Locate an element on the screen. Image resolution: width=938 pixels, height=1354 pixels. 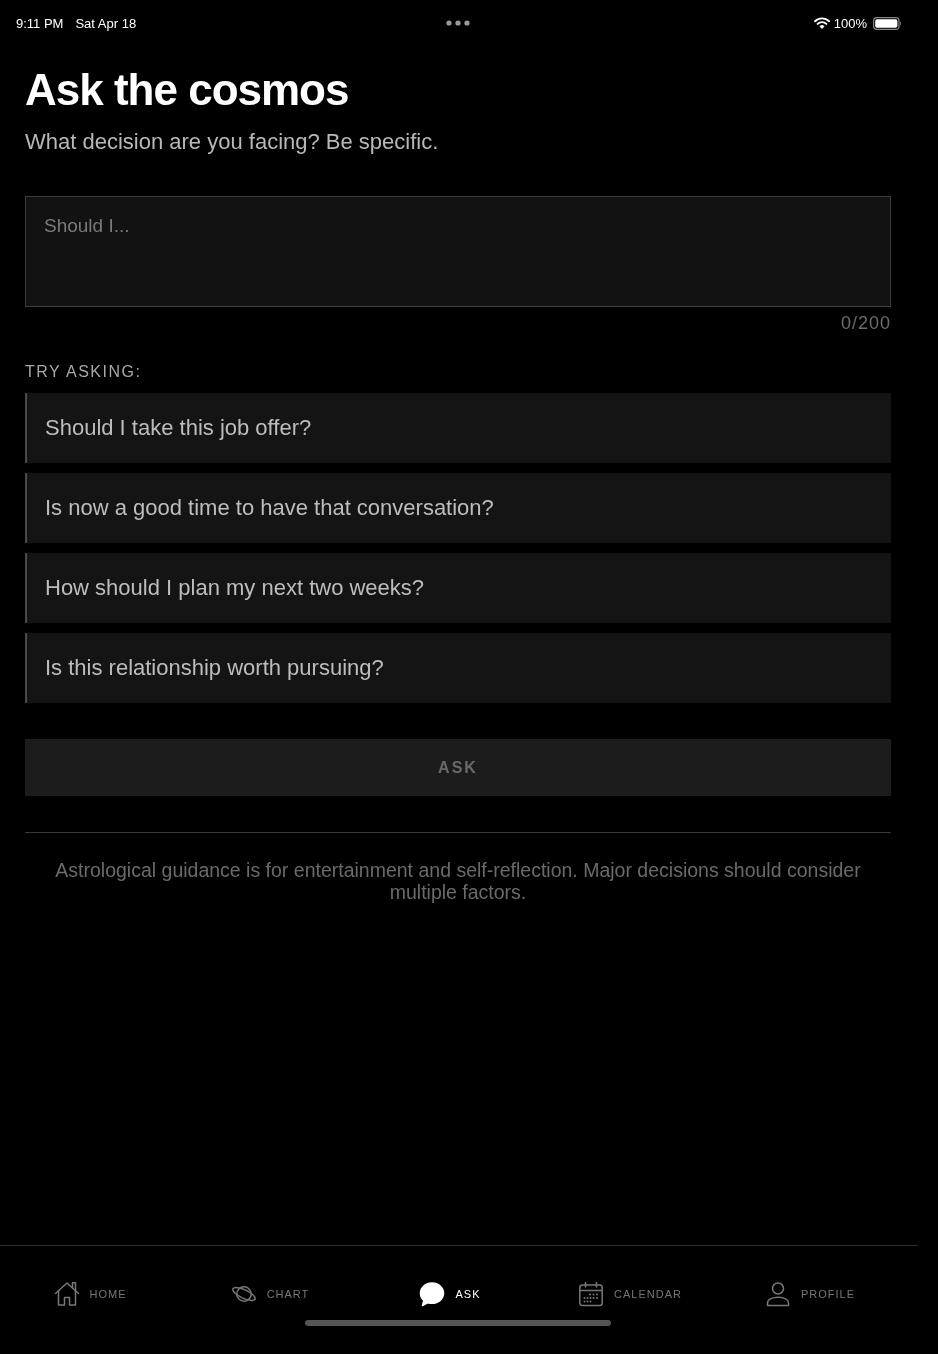
house-icon is located at coordinates (66, 1294).